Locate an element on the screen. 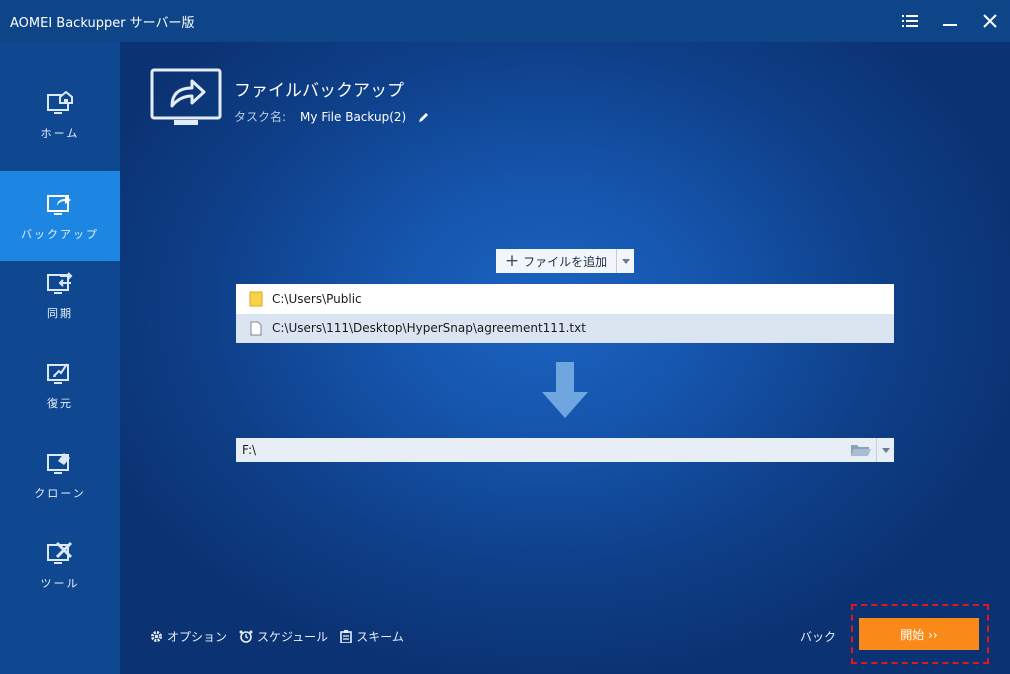 The width and height of the screenshot is (1010, 674). task-name-row: タスク名: My File Backup(2) is located at coordinates (332, 116).